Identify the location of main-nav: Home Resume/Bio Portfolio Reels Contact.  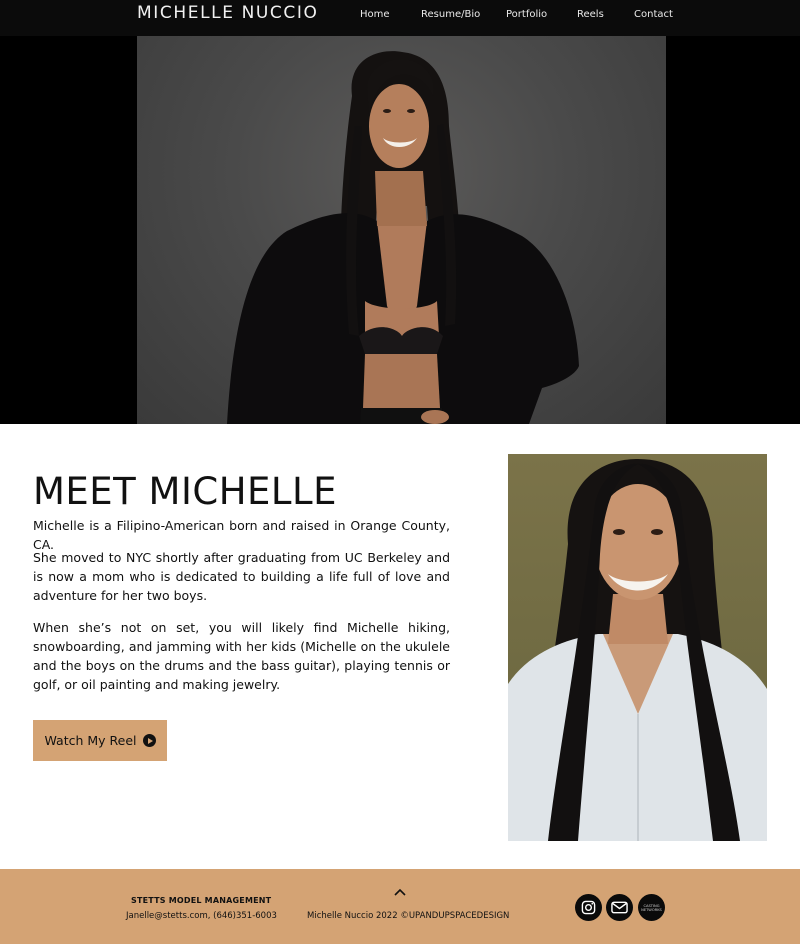
(400, 18).